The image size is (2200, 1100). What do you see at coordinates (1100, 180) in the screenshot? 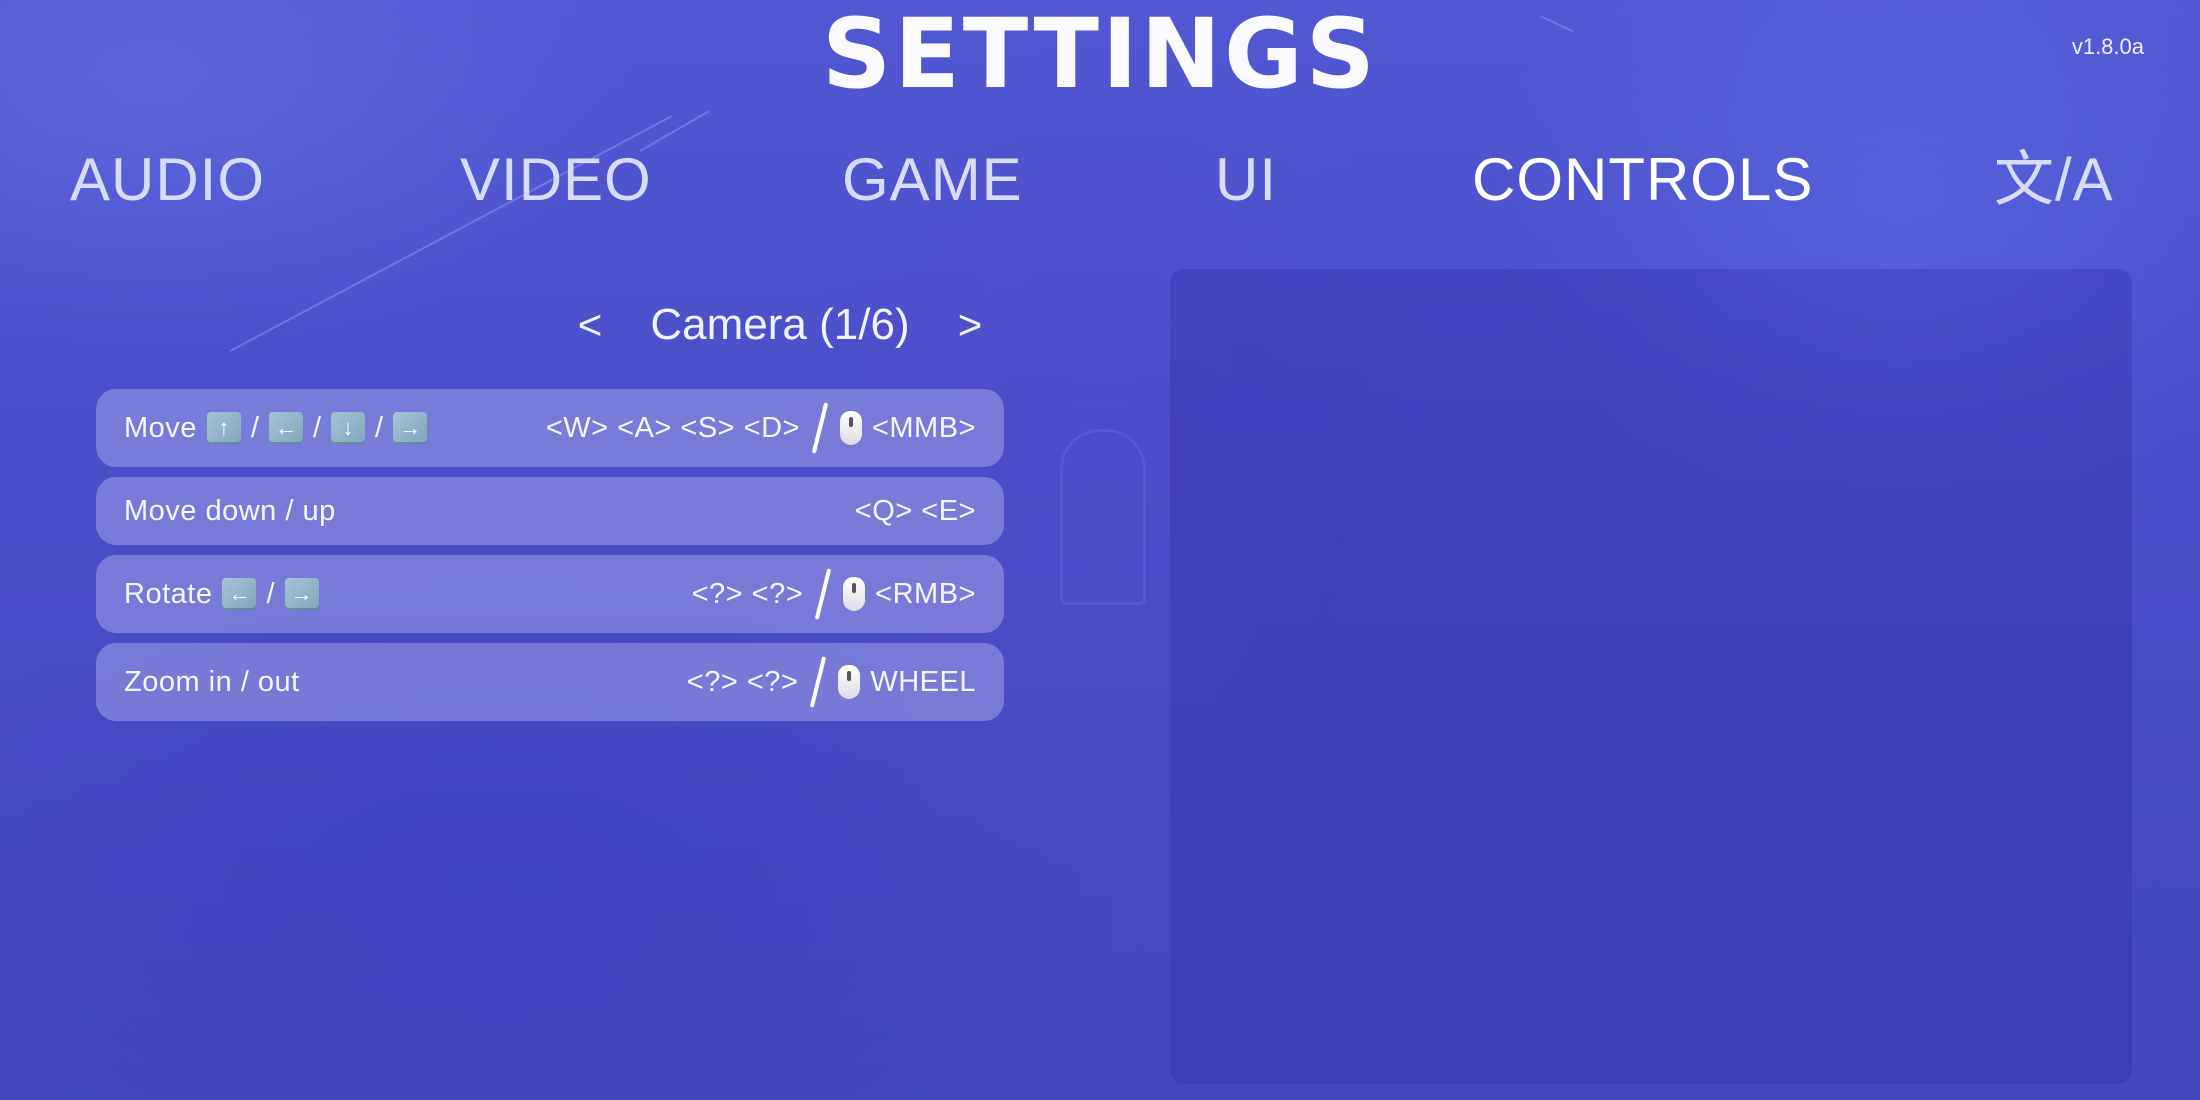
I see `settings-tabs: AUDIO VIDEO GAME UI CONTROLS 文/A` at bounding box center [1100, 180].